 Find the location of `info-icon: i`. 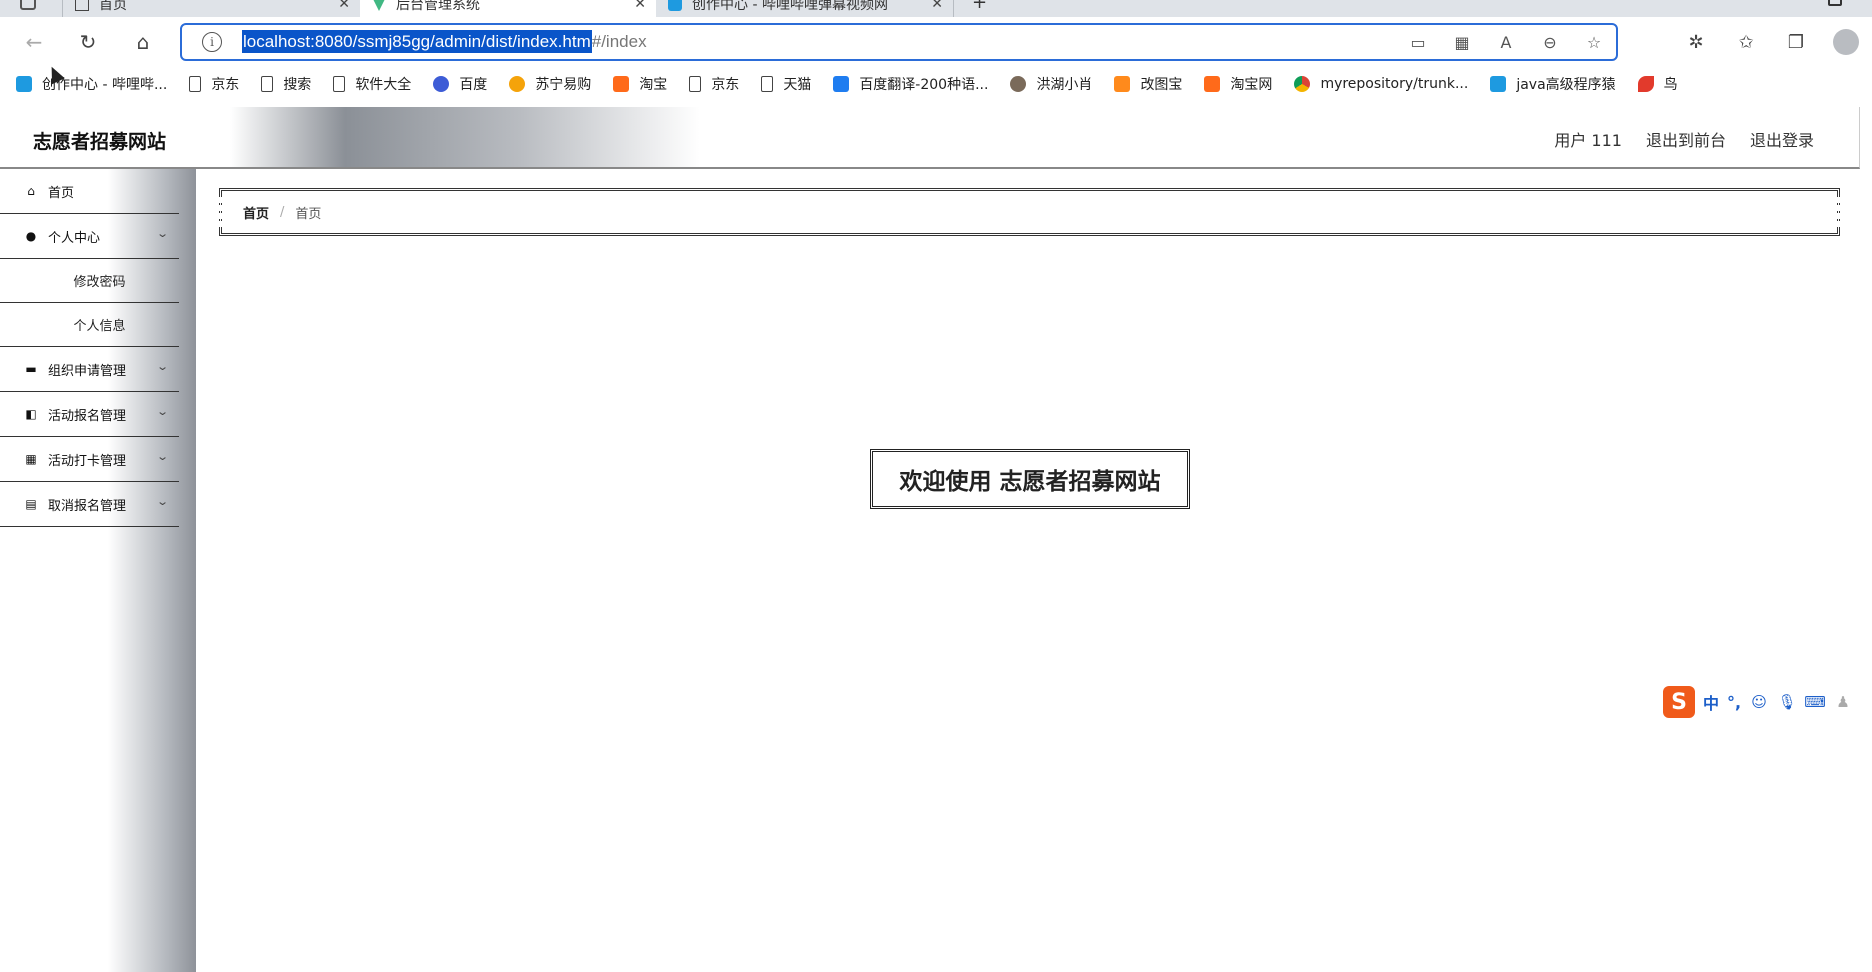

info-icon: i is located at coordinates (212, 42).